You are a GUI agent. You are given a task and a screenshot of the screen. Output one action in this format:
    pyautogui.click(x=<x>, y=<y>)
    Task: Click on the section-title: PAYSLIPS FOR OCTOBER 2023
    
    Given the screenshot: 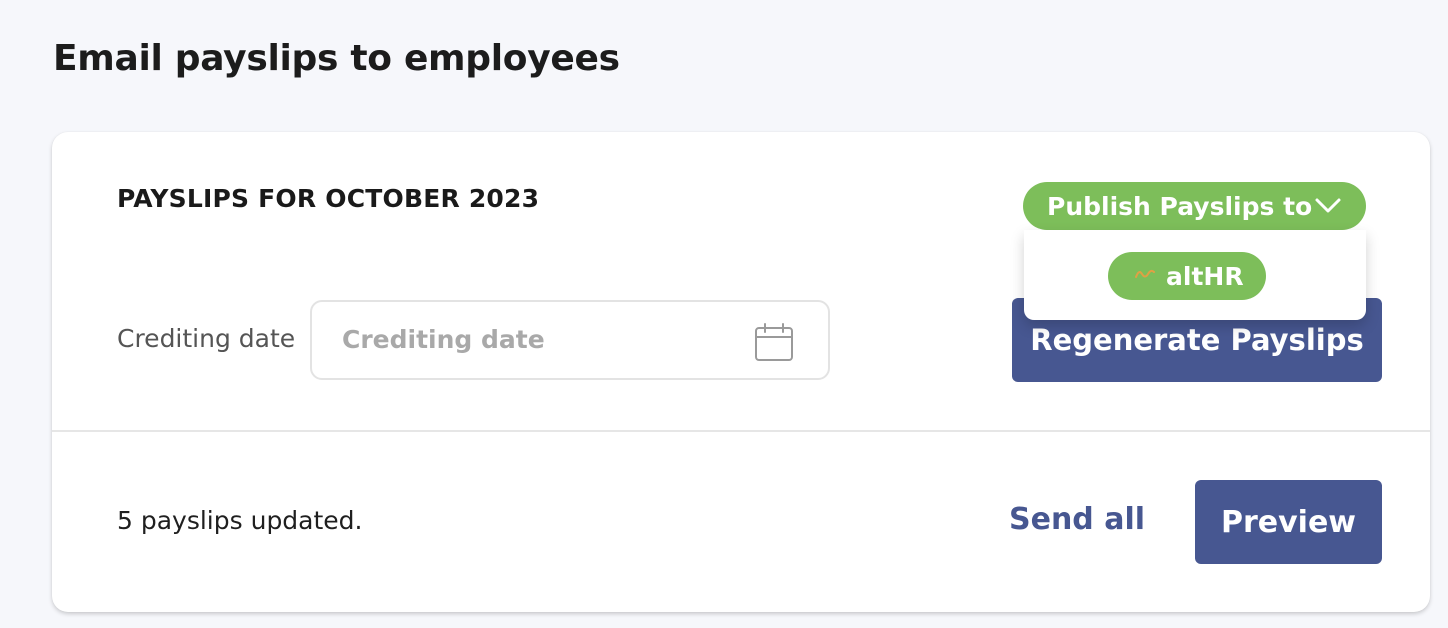 What is the action you would take?
    pyautogui.click(x=328, y=198)
    